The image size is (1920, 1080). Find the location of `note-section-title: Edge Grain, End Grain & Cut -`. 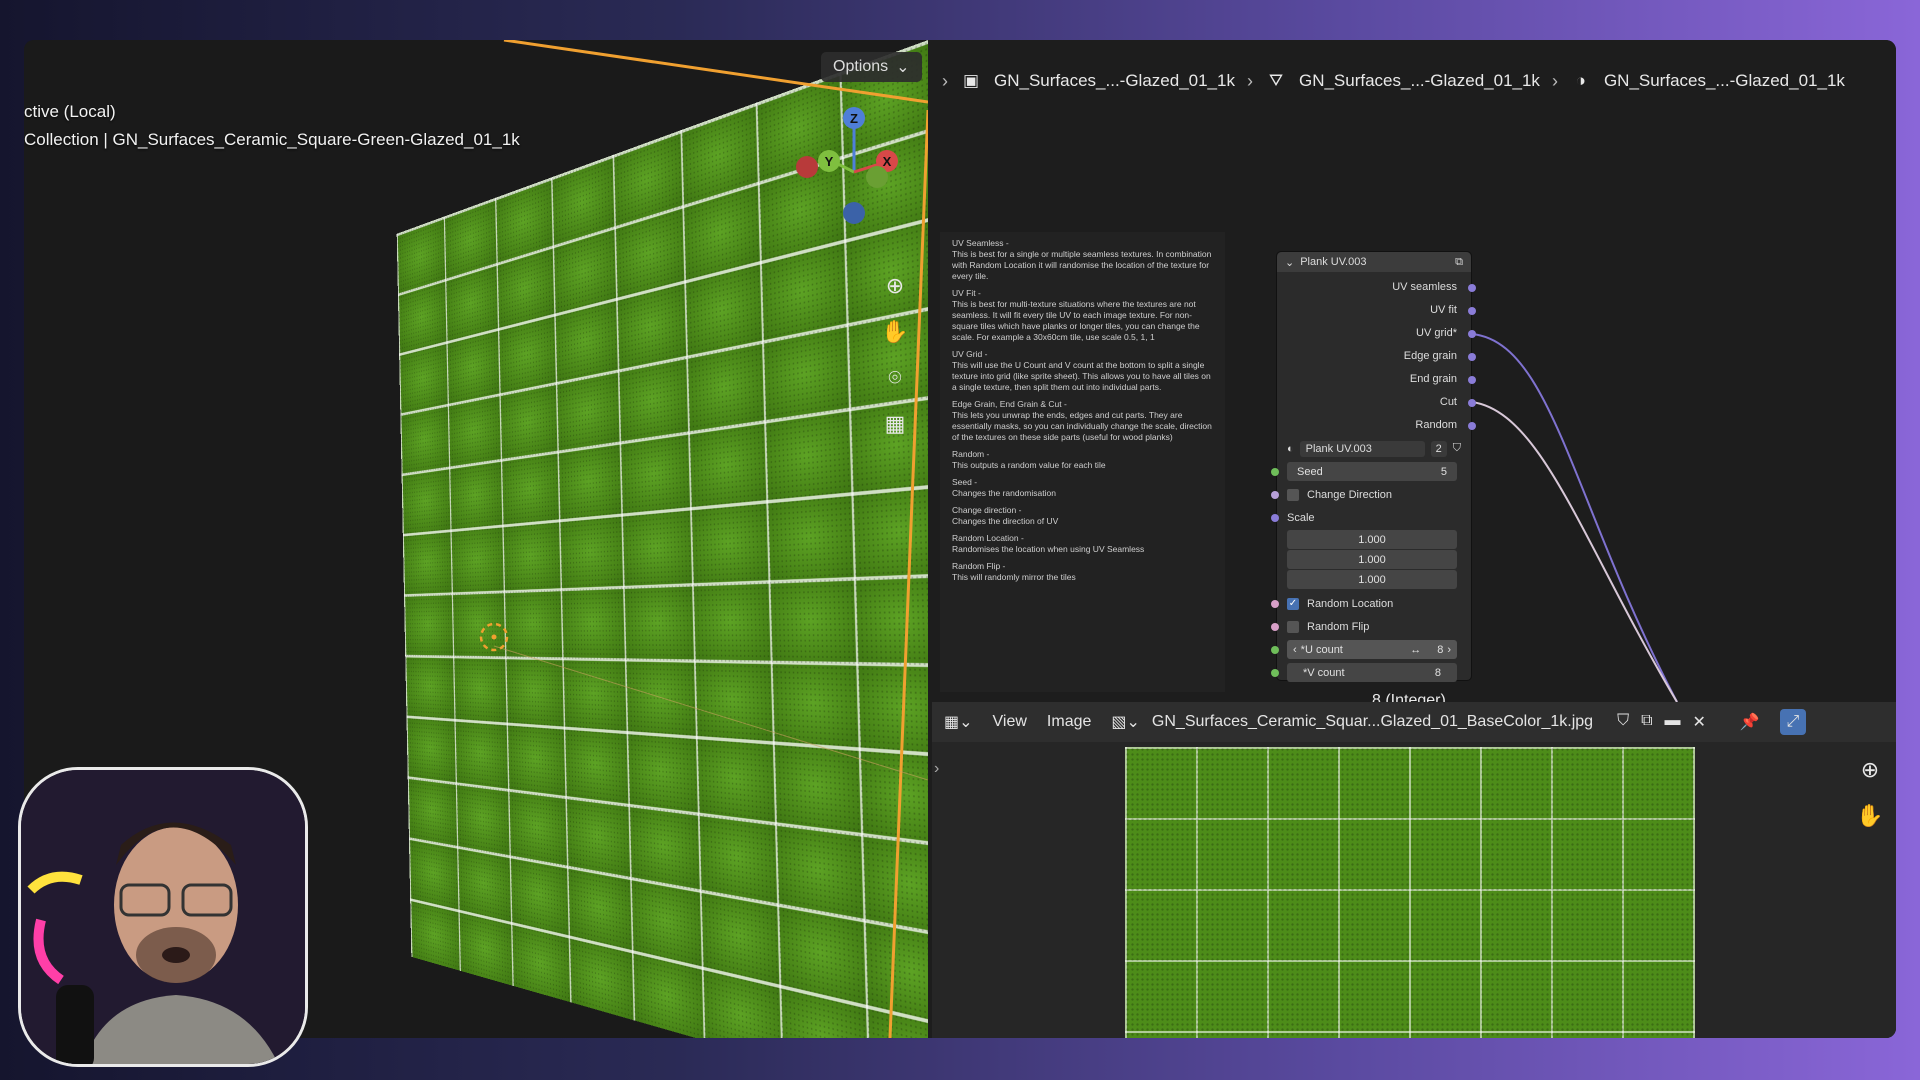

note-section-title: Edge Grain, End Grain & Cut - is located at coordinates (1009, 404).